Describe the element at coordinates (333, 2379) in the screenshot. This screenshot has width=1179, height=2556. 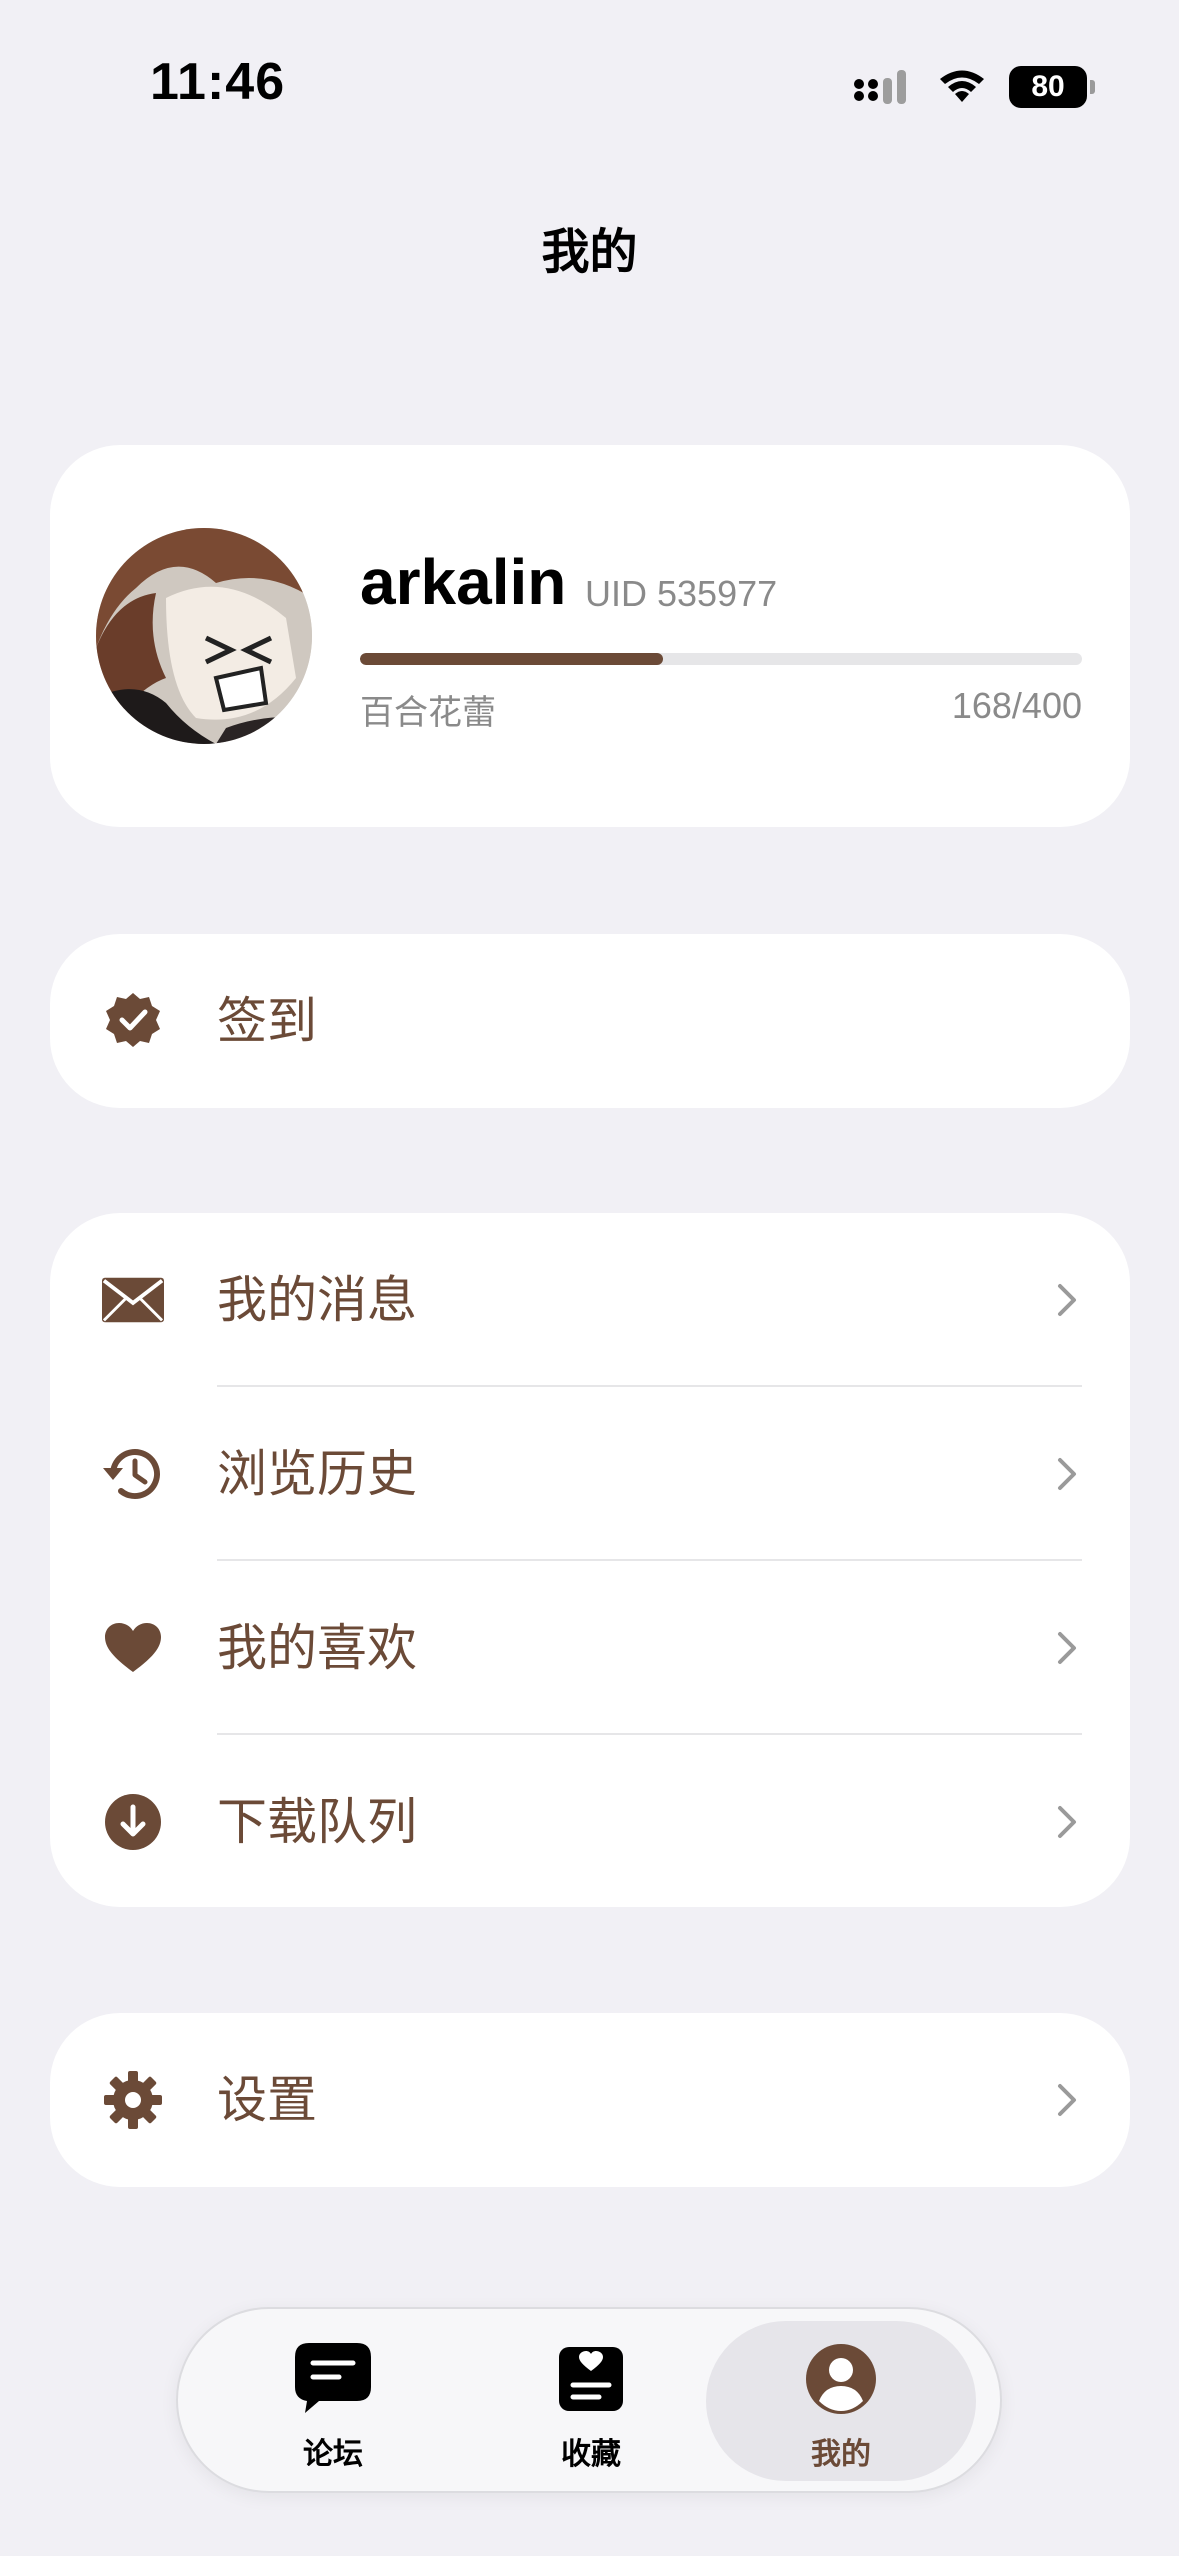
I see `forum-bubble-icon` at that location.